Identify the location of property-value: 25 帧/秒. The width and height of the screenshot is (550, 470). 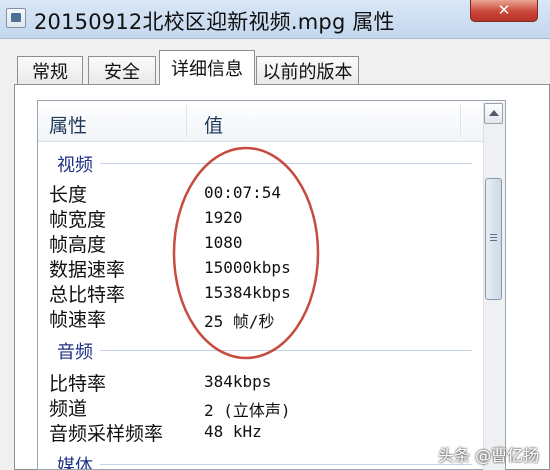
(239, 321).